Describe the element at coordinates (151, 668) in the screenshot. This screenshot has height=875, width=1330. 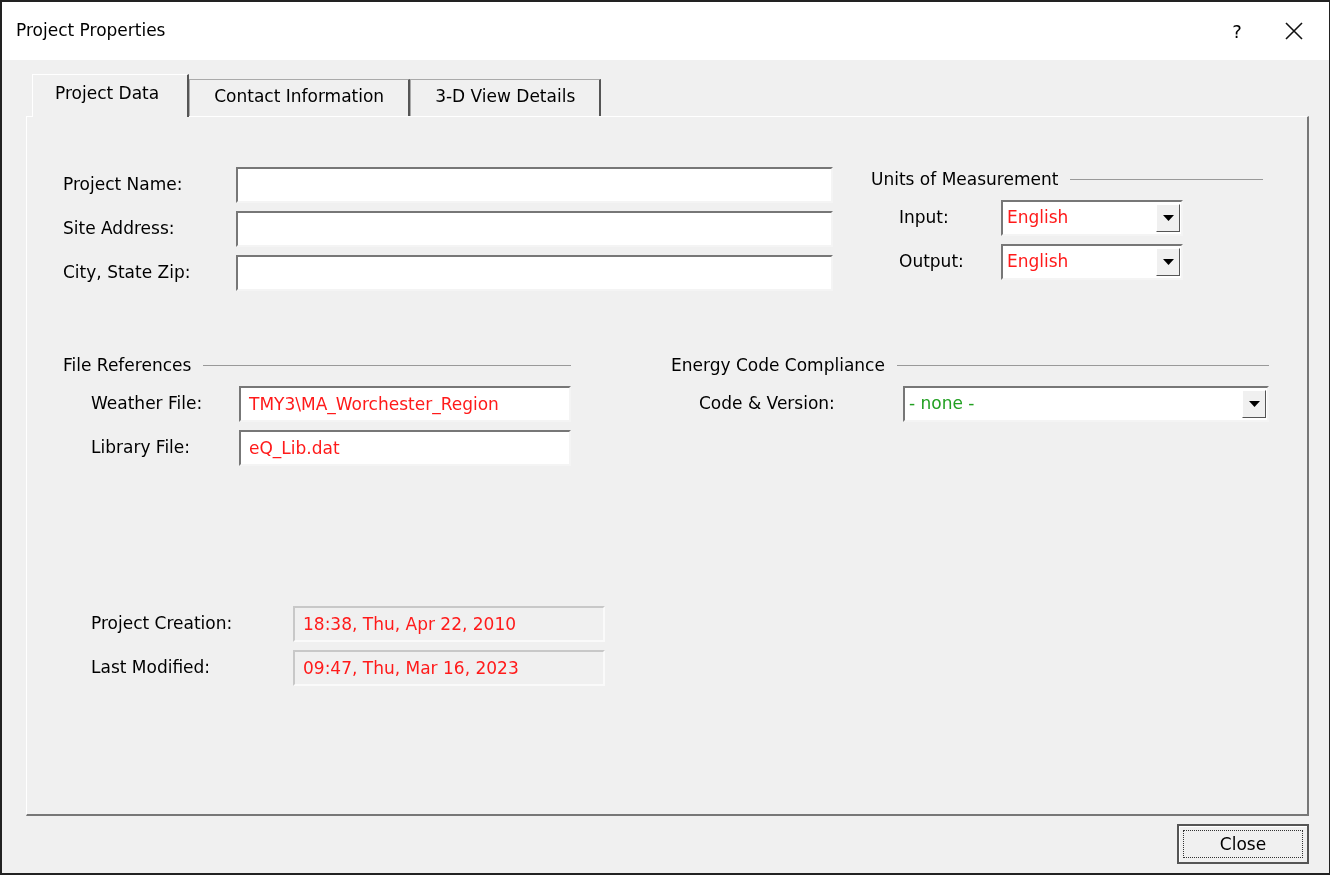
I see `field-label: Last Modified:` at that location.